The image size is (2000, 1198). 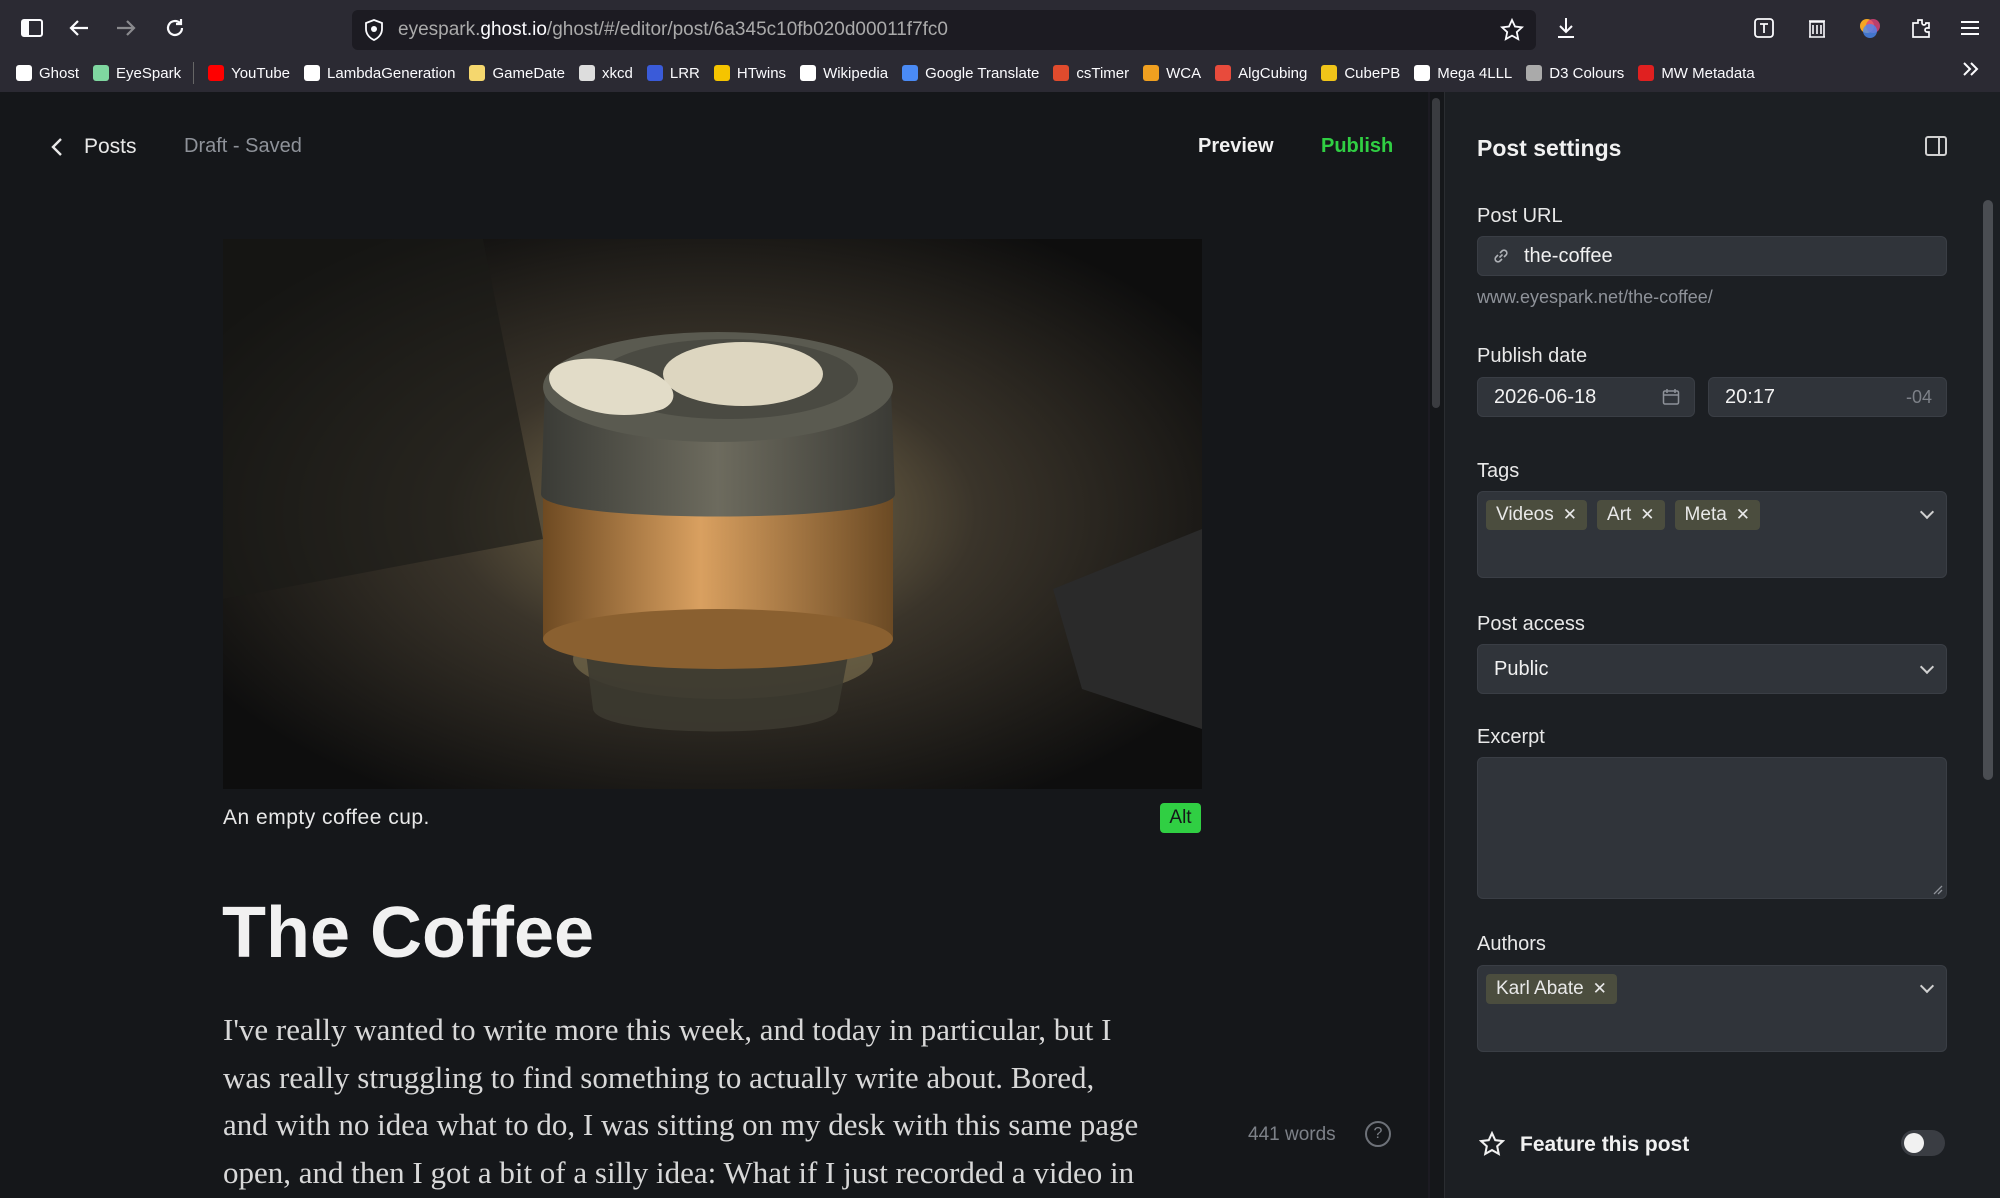 I want to click on bookmark-item: Wikipedia, so click(x=844, y=73).